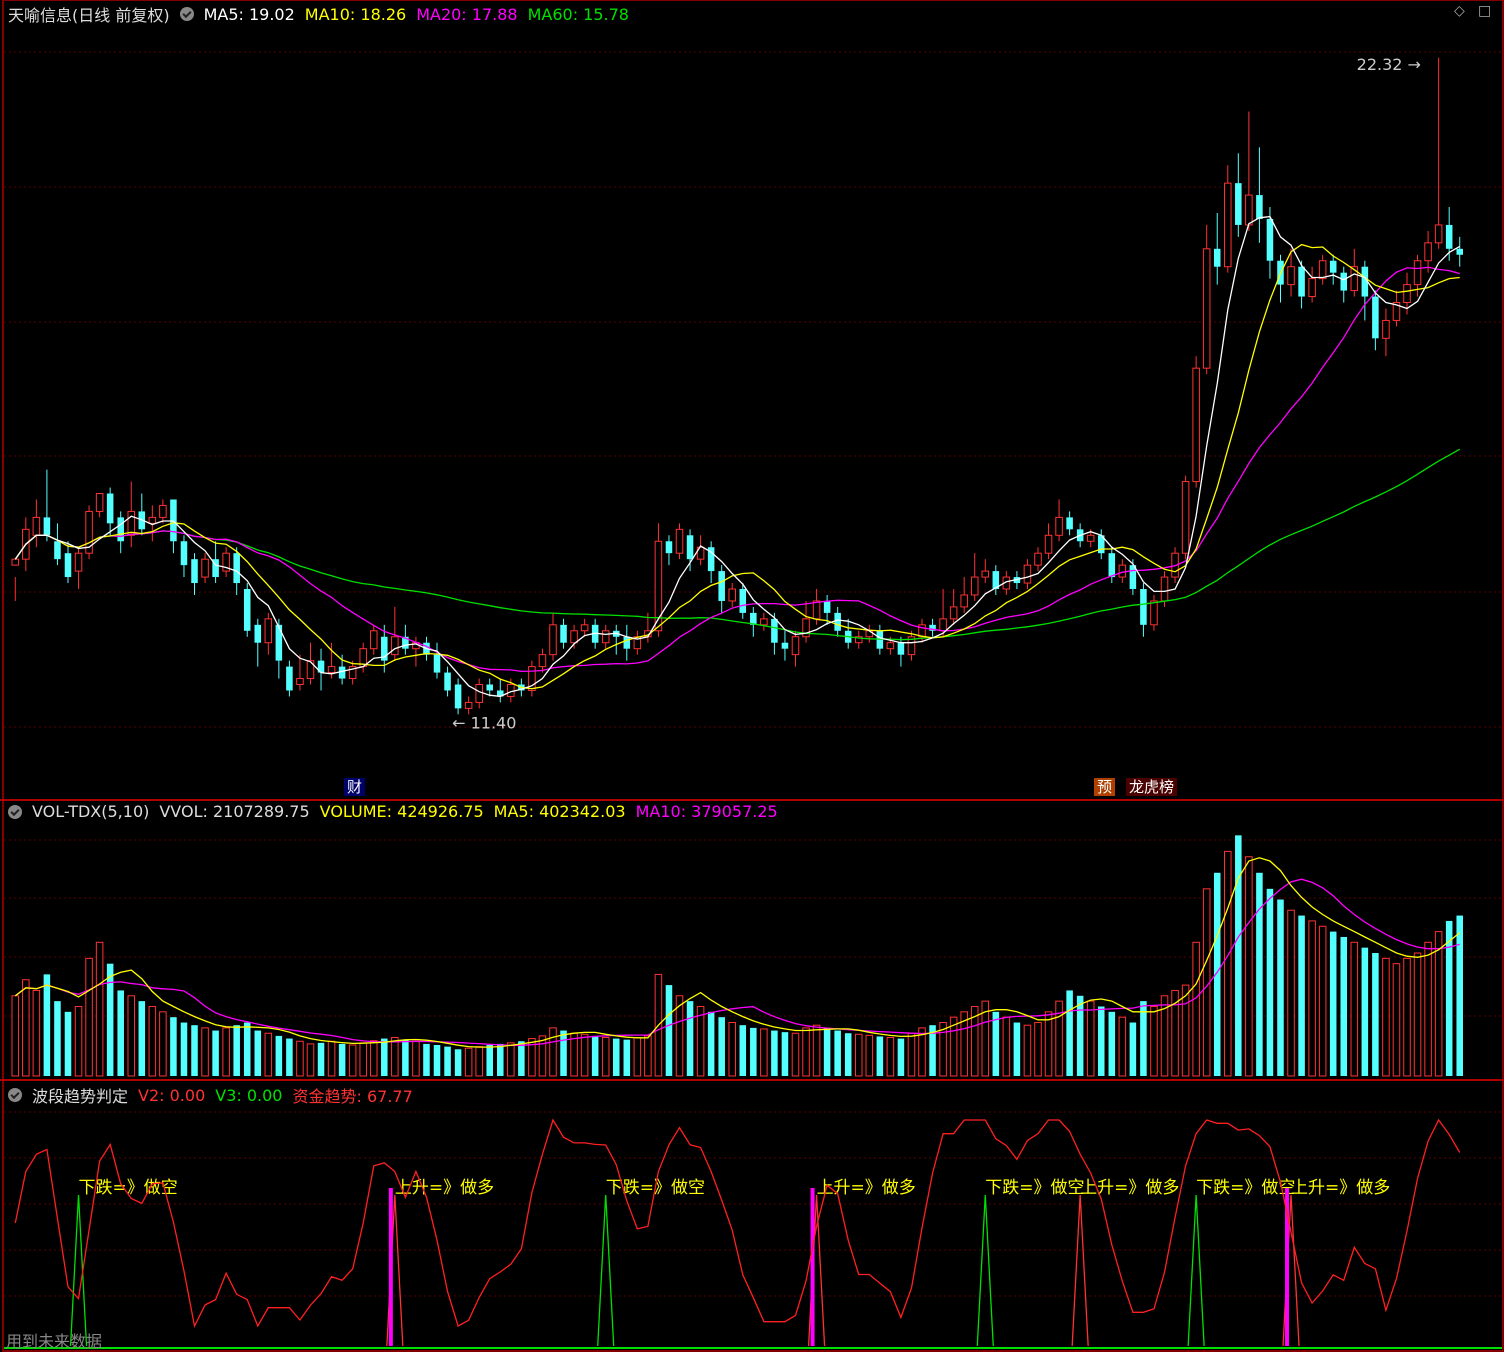 Image resolution: width=1504 pixels, height=1352 pixels. I want to click on vol-ma5-label: MA5: 402342.03, so click(559, 811).